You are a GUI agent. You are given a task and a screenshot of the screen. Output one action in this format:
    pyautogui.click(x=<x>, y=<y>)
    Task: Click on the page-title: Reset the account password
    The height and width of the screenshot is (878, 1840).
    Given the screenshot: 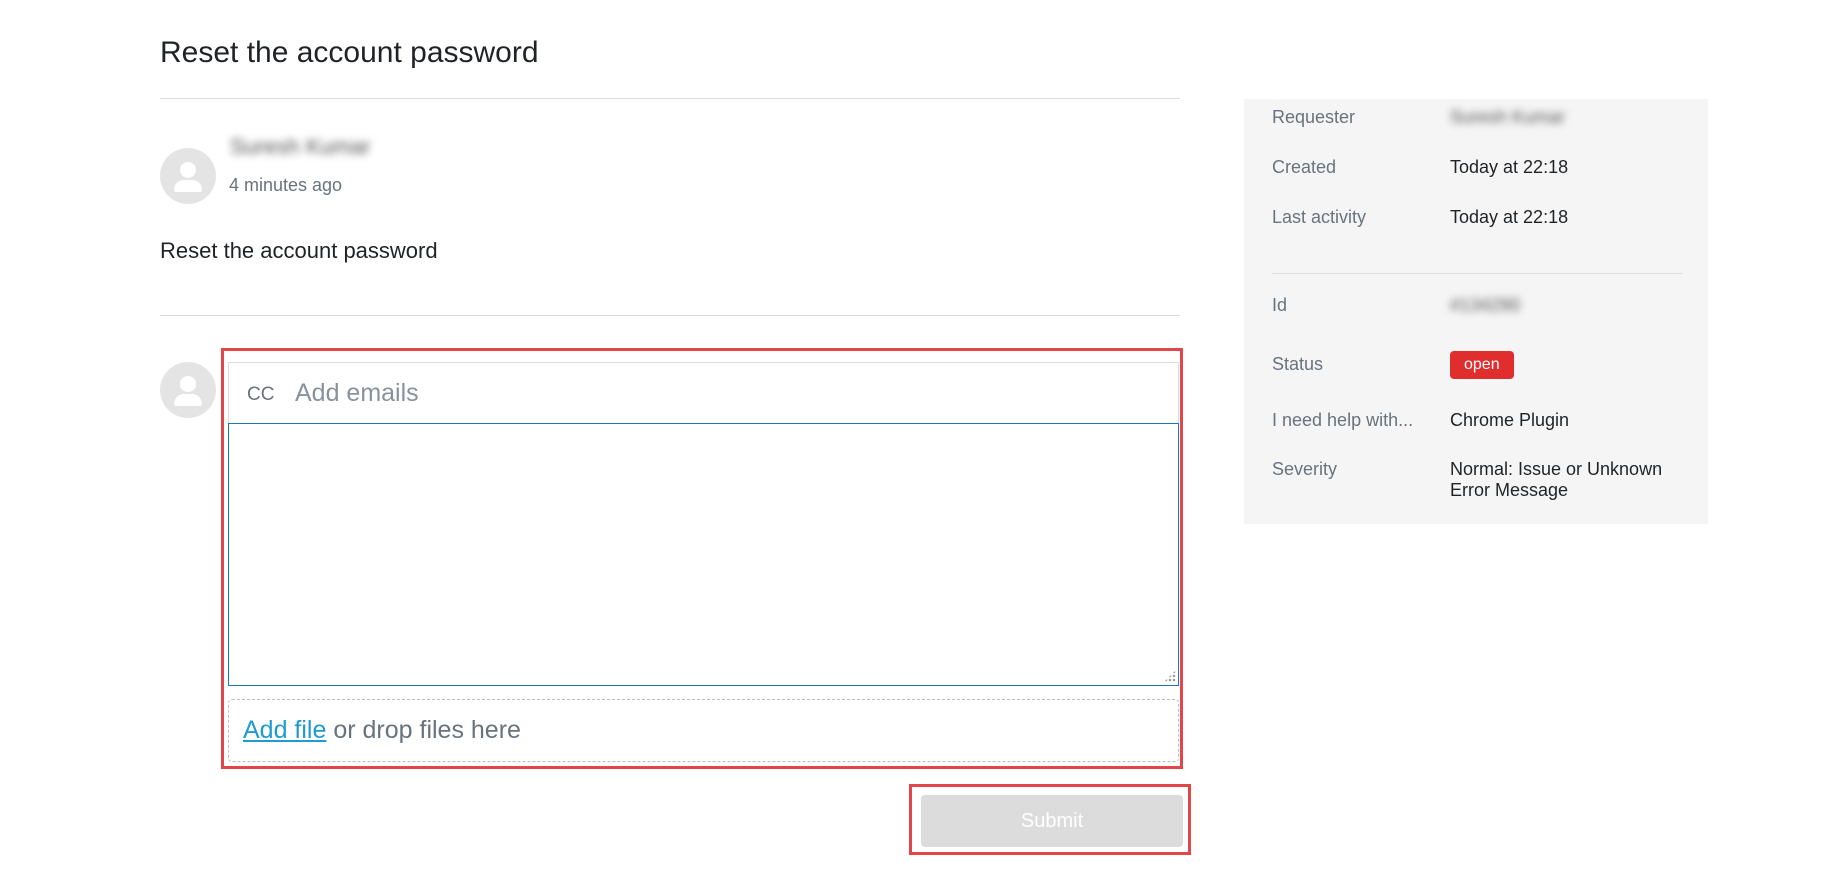 What is the action you would take?
    pyautogui.click(x=349, y=52)
    